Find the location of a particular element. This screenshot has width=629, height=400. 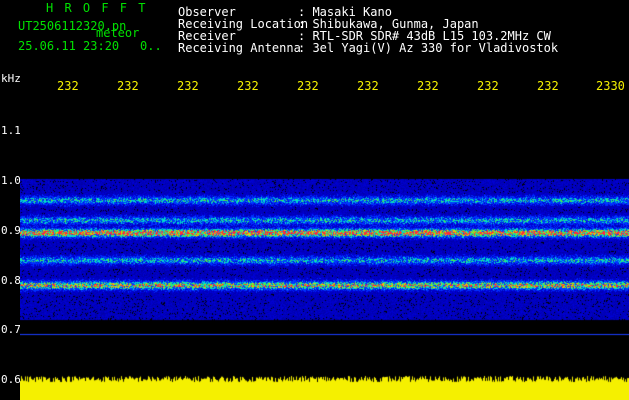

y-tick: 0.6 is located at coordinates (11, 379).